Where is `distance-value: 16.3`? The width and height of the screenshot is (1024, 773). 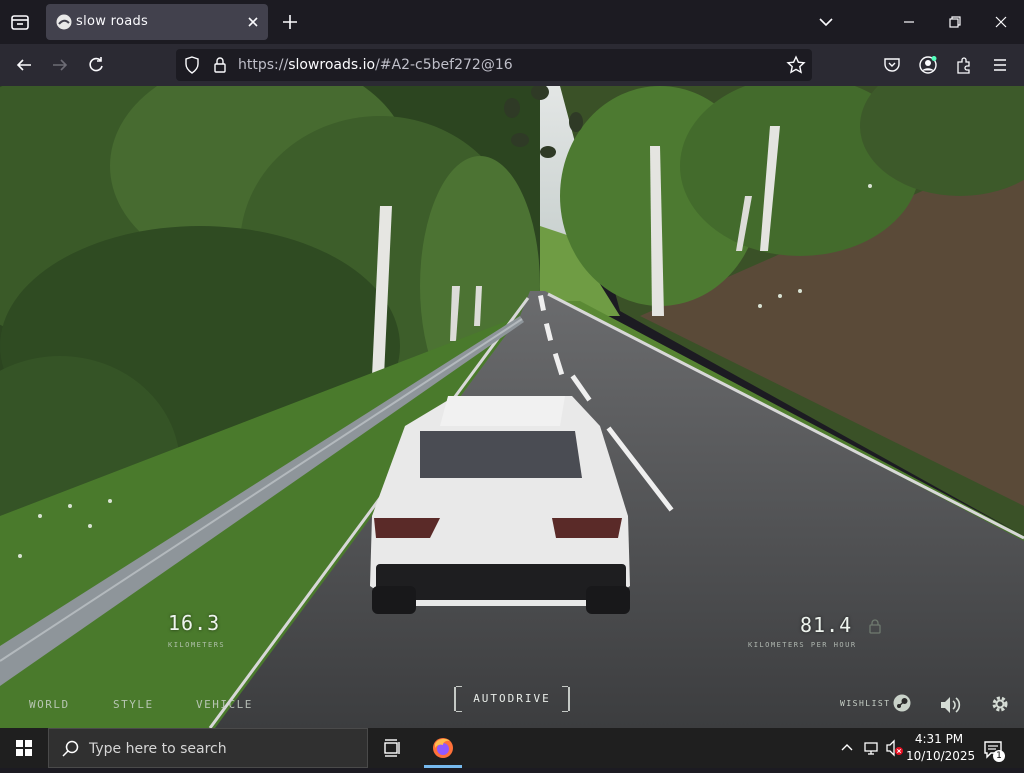 distance-value: 16.3 is located at coordinates (194, 623).